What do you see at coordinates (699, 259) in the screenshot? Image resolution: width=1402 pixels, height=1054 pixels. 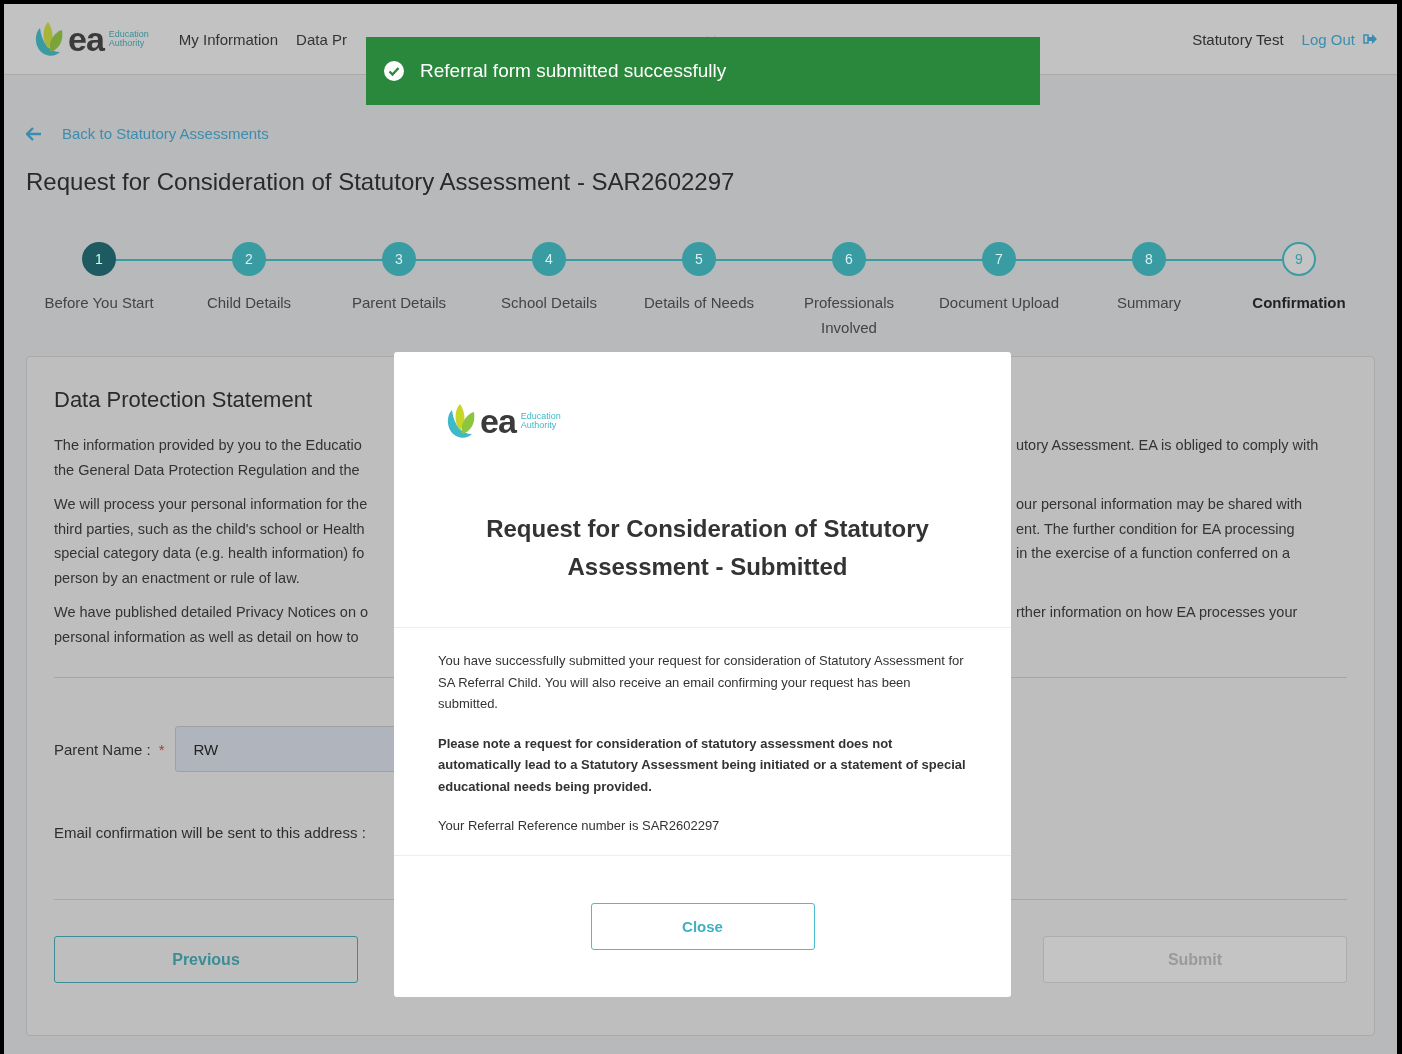 I see `step-number: 5` at bounding box center [699, 259].